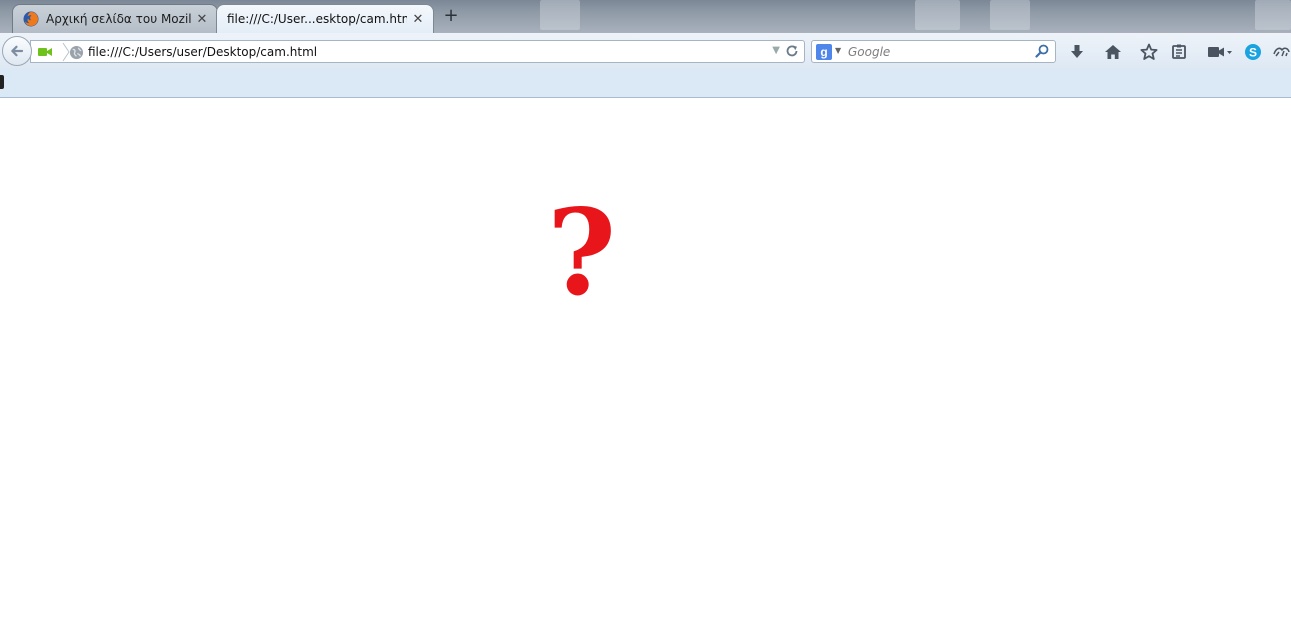 The width and height of the screenshot is (1291, 643). What do you see at coordinates (45, 52) in the screenshot?
I see `camera-icon` at bounding box center [45, 52].